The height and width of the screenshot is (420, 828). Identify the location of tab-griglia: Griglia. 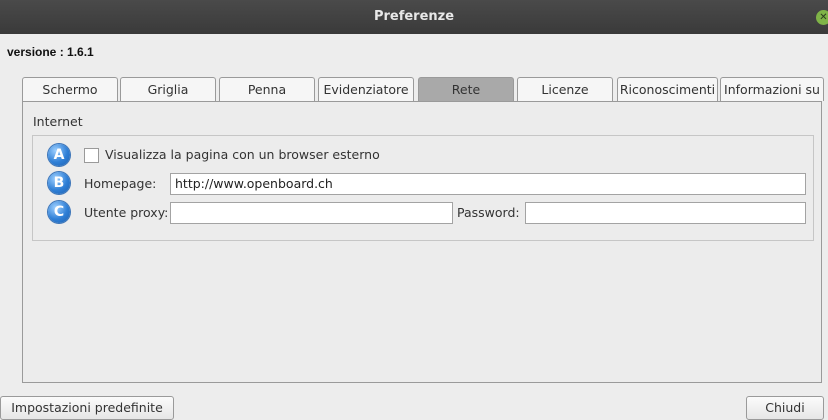
(168, 89).